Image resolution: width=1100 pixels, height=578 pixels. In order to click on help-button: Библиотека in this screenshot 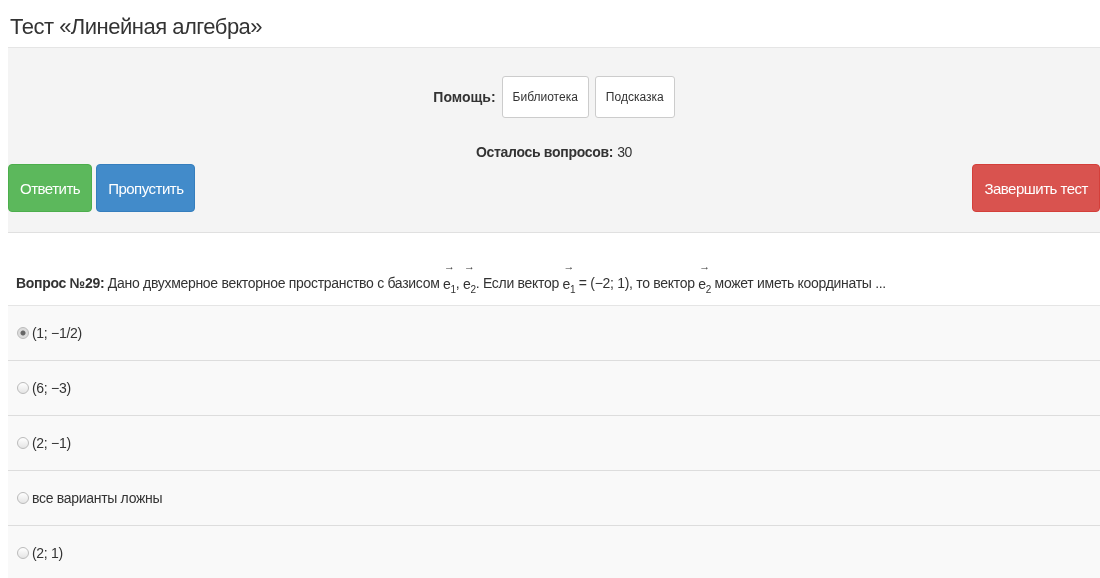, I will do `click(545, 97)`.